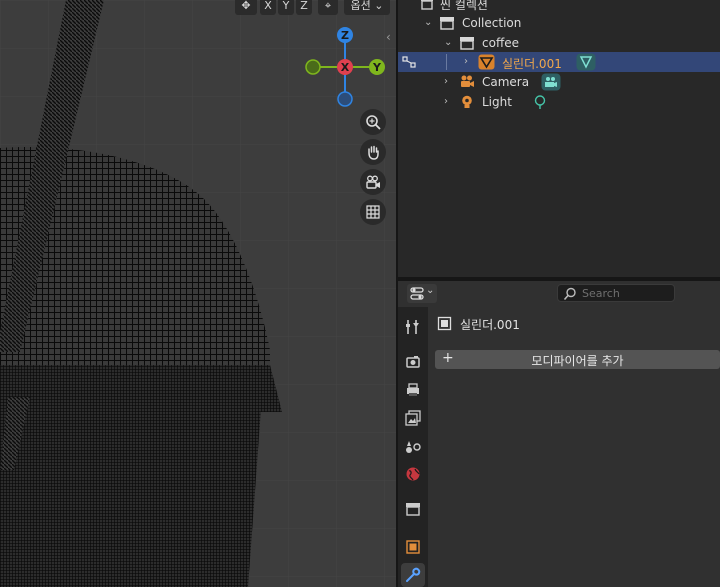 This screenshot has width=720, height=587. Describe the element at coordinates (540, 102) in the screenshot. I see `light-data-icon` at that location.